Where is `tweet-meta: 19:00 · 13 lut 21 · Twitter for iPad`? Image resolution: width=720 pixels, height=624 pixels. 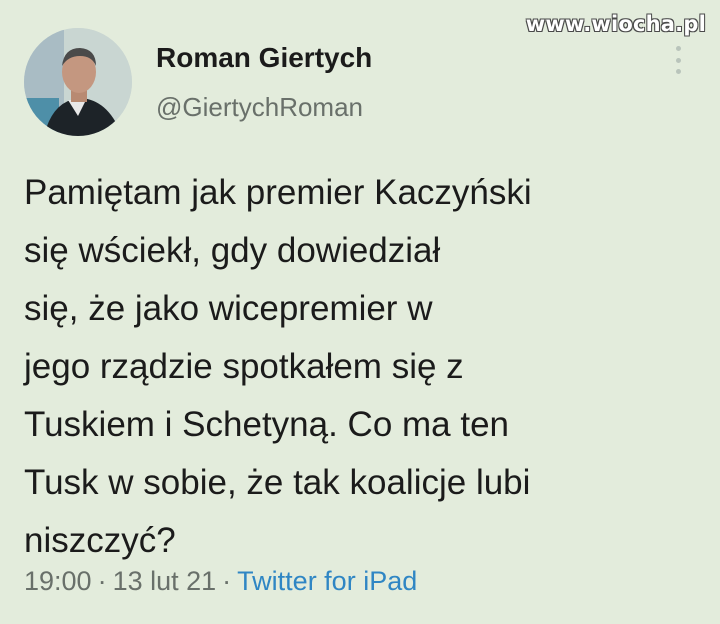
tweet-meta: 19:00 · 13 lut 21 · Twitter for iPad is located at coordinates (220, 581).